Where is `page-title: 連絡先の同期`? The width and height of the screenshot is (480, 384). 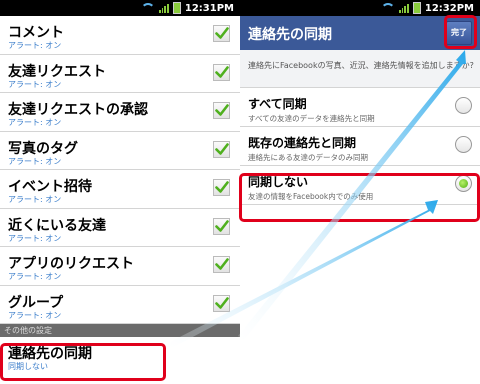
page-title: 連絡先の同期 is located at coordinates (290, 35).